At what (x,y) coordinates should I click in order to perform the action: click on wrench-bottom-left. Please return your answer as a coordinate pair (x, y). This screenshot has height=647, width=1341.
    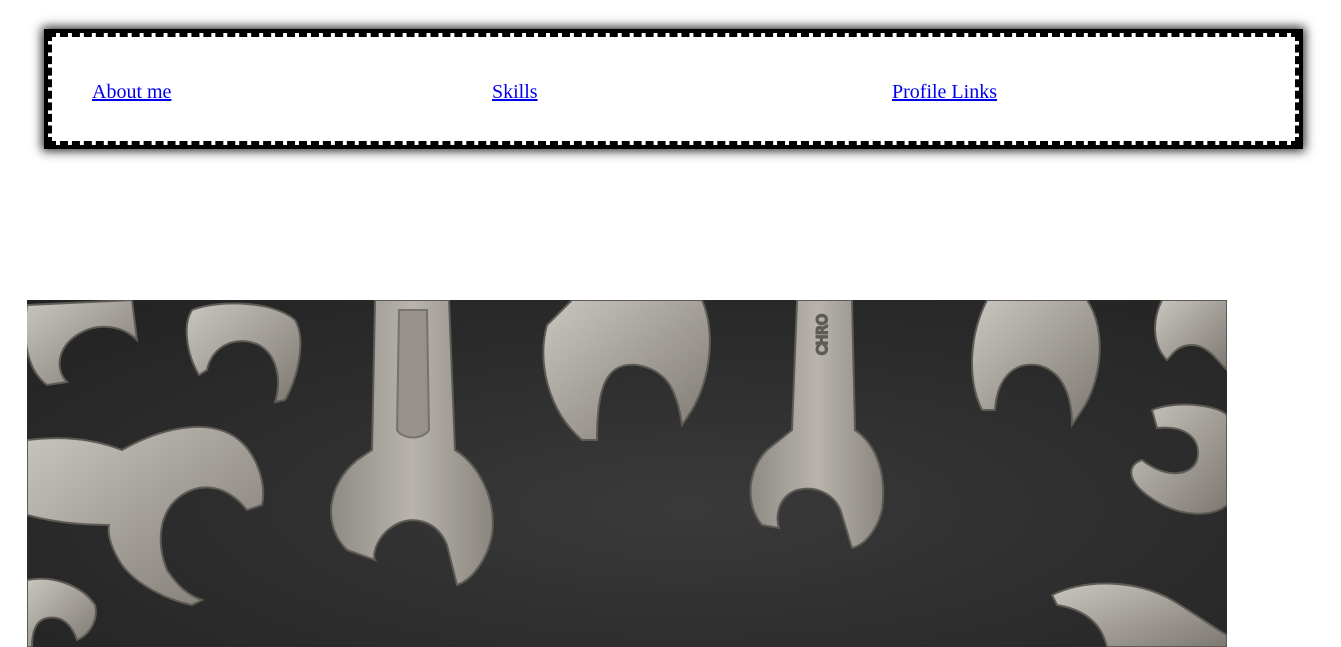
    Looking at the image, I should click on (146, 516).